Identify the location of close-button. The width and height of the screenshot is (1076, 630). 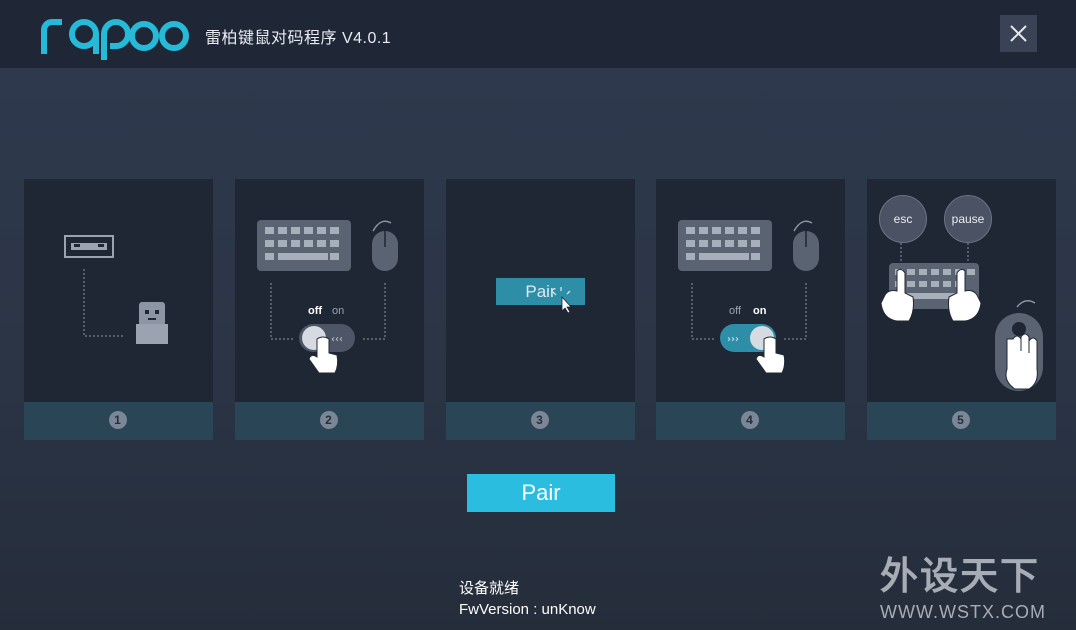
(1018, 33).